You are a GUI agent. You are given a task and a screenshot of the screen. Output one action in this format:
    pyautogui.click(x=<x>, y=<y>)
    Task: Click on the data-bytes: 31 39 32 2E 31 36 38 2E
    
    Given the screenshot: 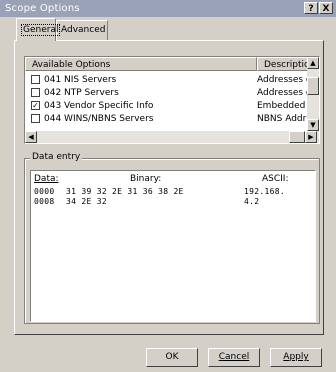 What is the action you would take?
    pyautogui.click(x=125, y=191)
    